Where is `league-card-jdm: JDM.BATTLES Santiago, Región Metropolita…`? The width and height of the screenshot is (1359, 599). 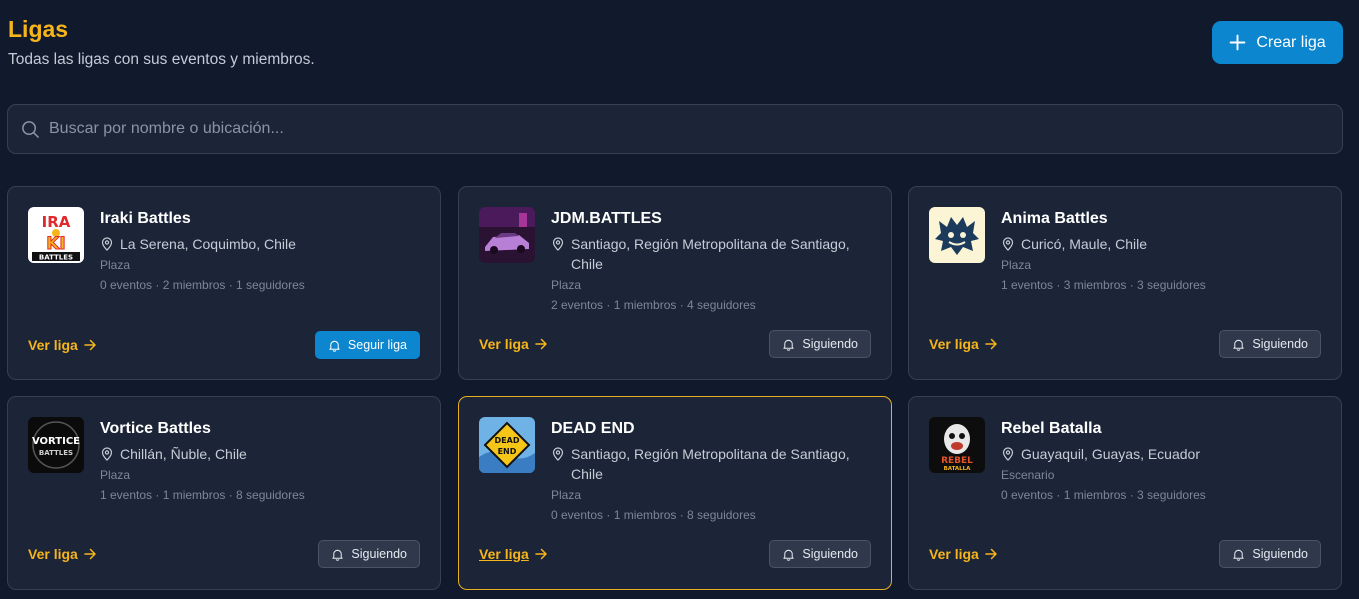 league-card-jdm: JDM.BATTLES Santiago, Región Metropolita… is located at coordinates (675, 283).